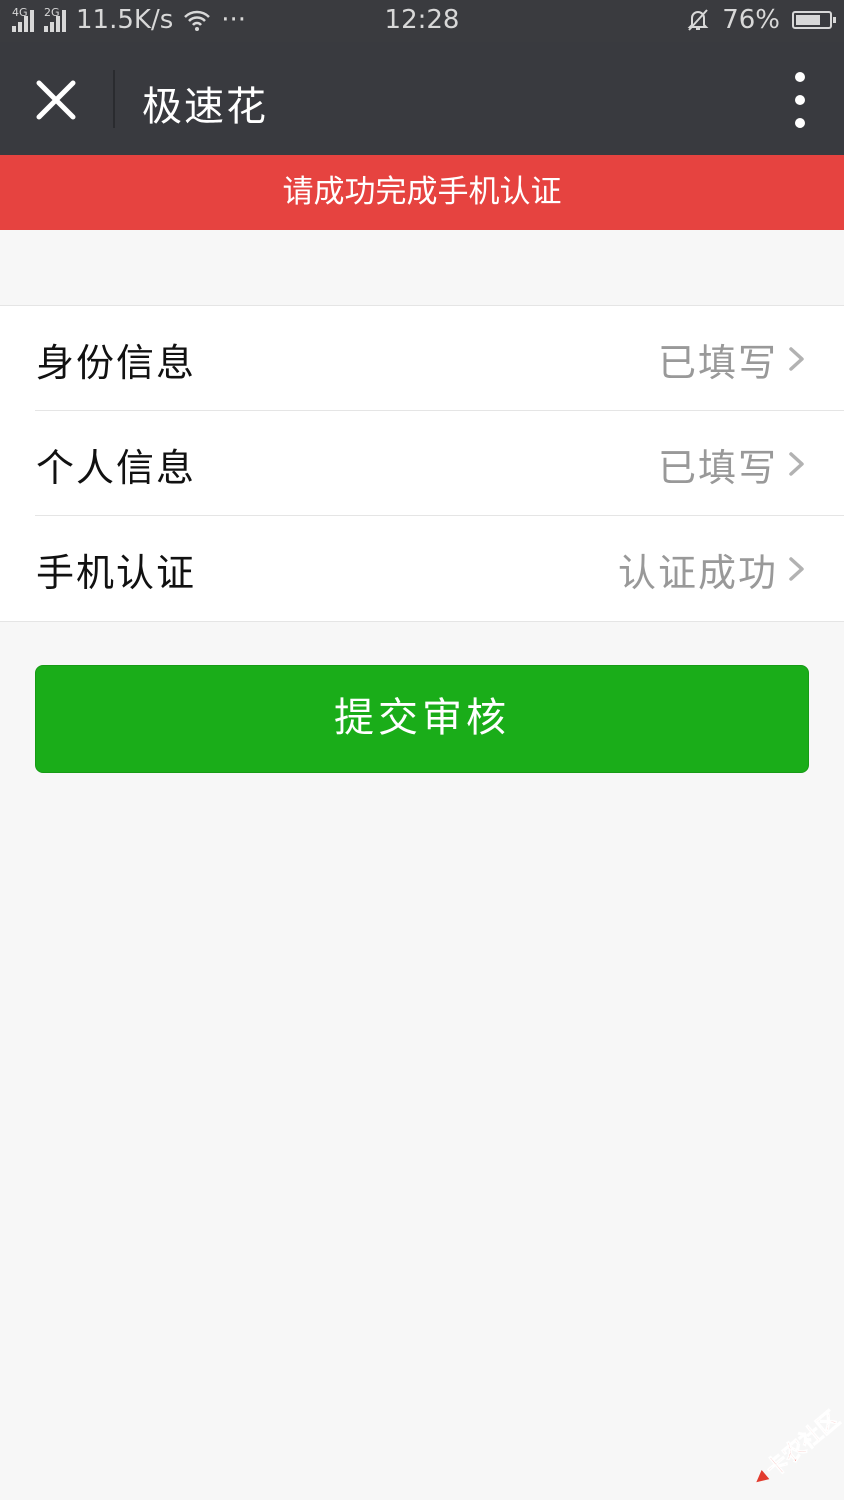  I want to click on list-item-label: 个人信息, so click(116, 468).